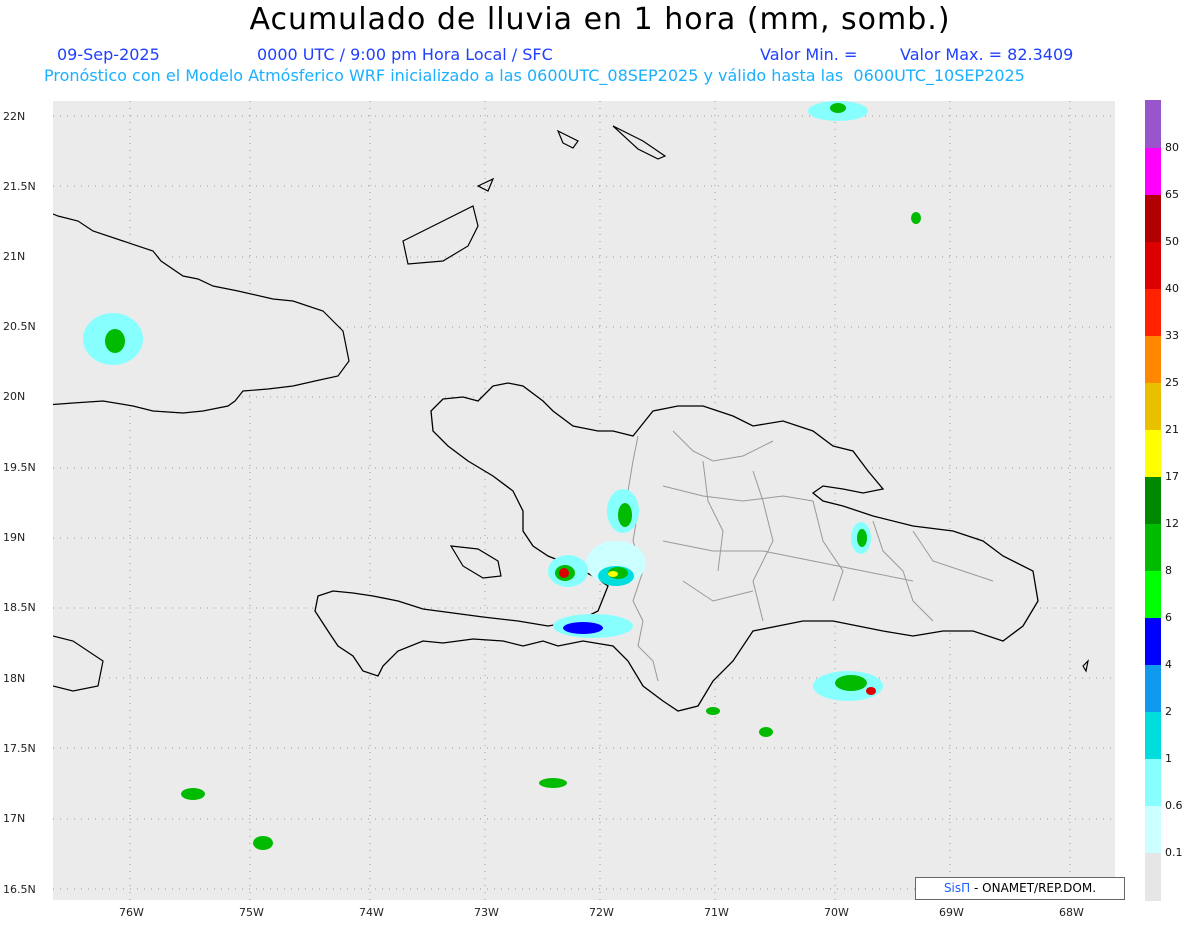 This screenshot has width=1200, height=927. I want to click on credit-box: SisΠ - ONAMET/REP.DOM., so click(1020, 888).